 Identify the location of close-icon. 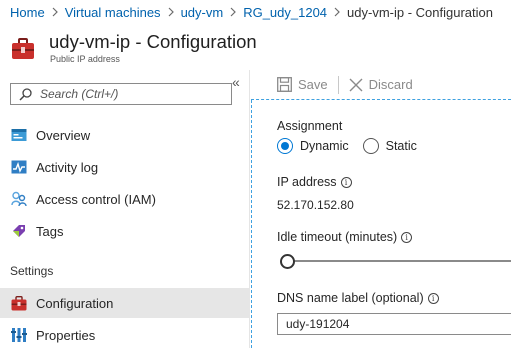
(356, 84).